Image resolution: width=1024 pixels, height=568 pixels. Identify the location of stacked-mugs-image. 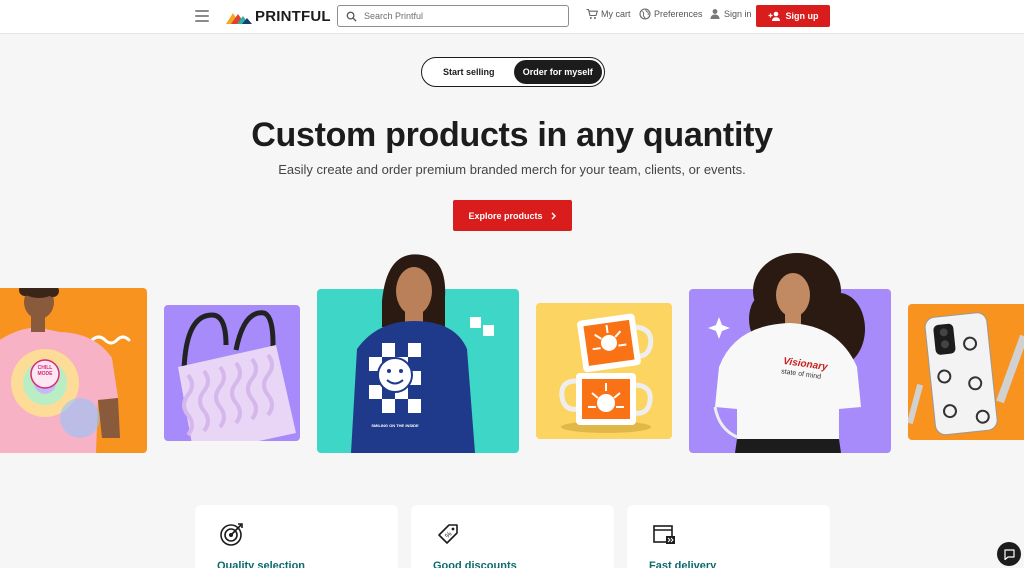
(606, 373).